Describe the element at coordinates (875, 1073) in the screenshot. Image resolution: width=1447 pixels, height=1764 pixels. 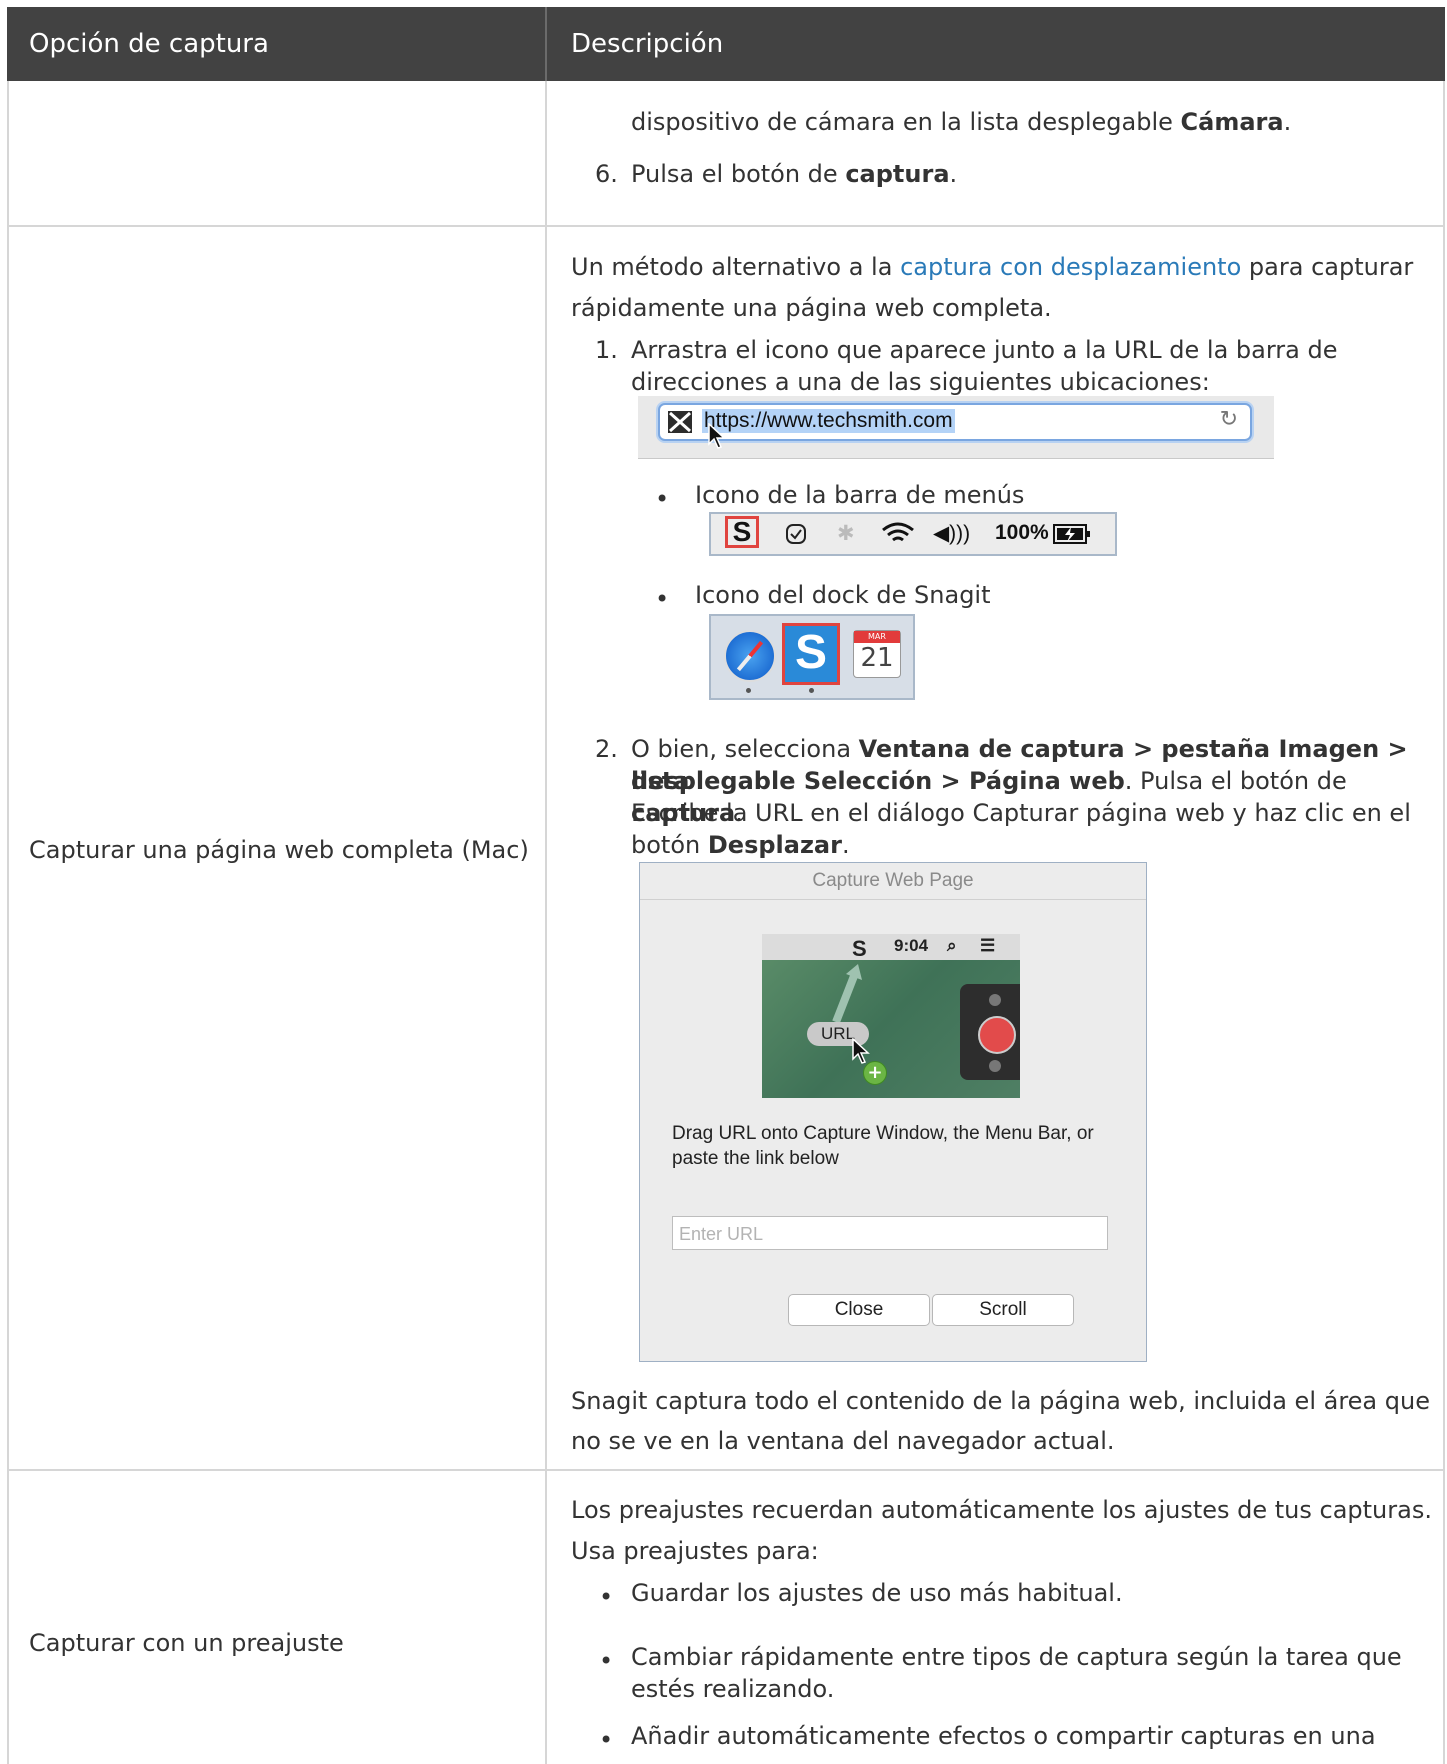
I see `add-icon: +` at that location.